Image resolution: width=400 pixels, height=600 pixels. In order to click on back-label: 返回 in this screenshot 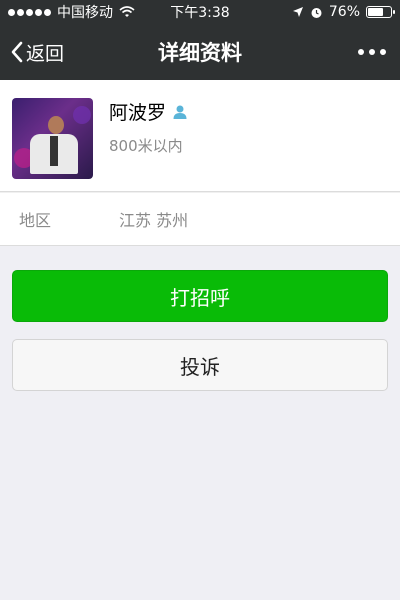, I will do `click(45, 53)`.